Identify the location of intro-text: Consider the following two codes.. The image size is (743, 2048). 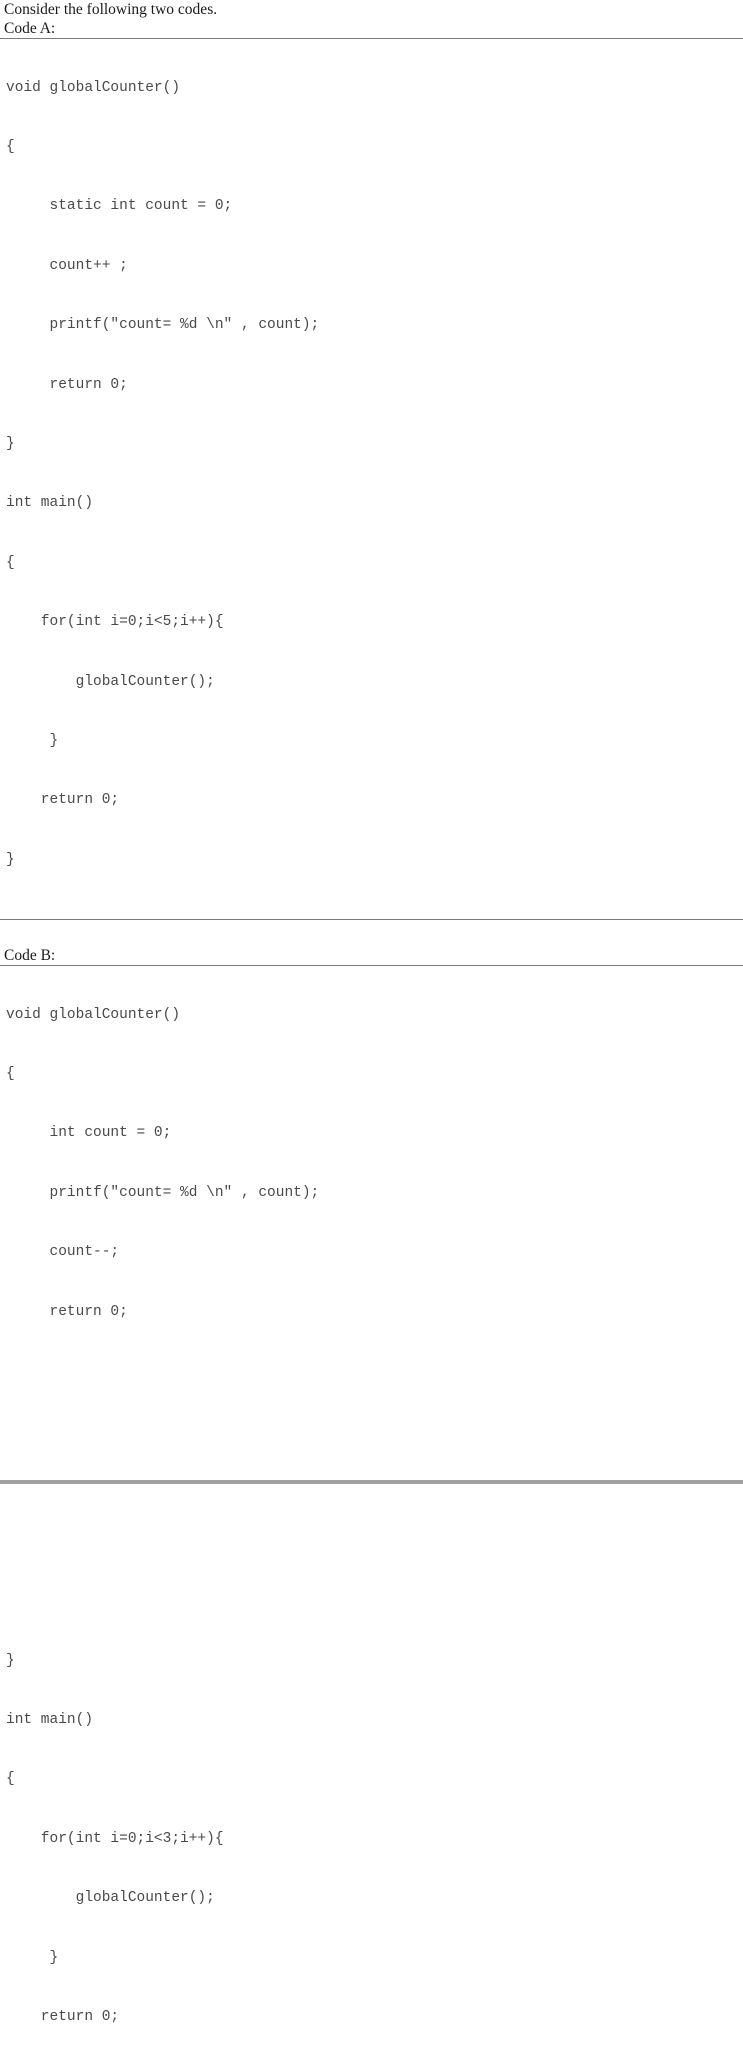
(111, 9).